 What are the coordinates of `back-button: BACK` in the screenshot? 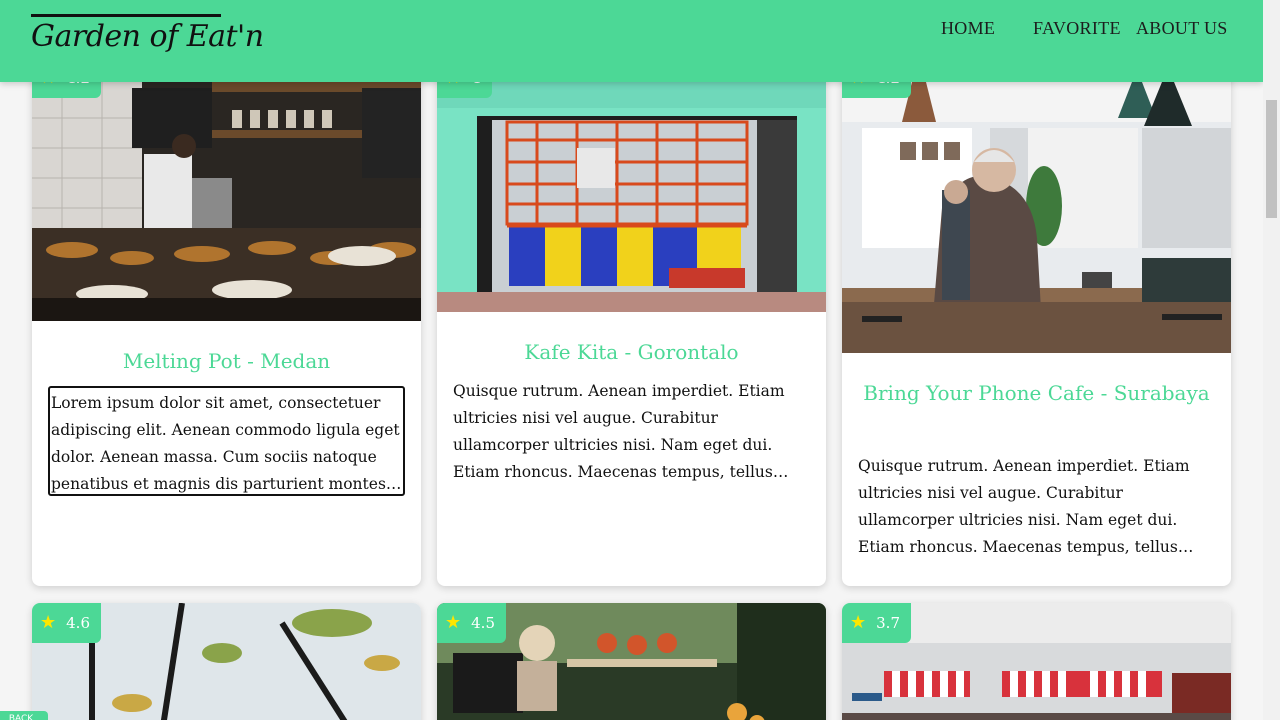 It's located at (24, 715).